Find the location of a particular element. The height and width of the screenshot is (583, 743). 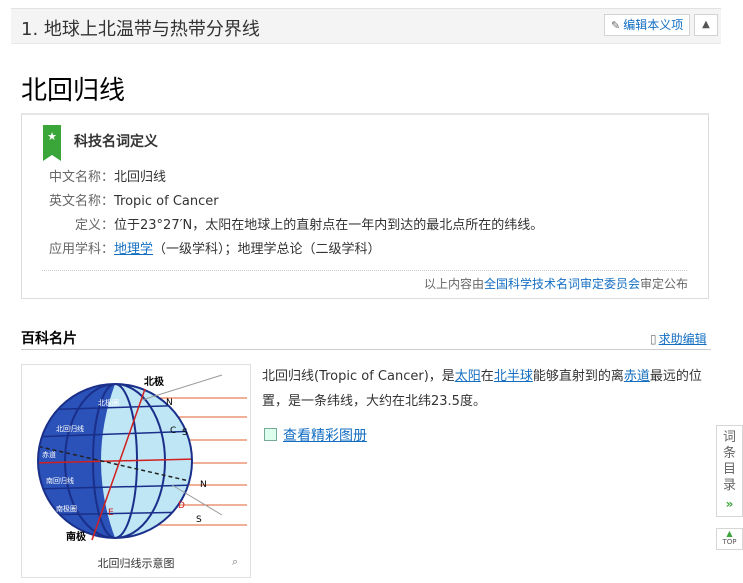

zoom-icon: ⌕ is located at coordinates (235, 562).